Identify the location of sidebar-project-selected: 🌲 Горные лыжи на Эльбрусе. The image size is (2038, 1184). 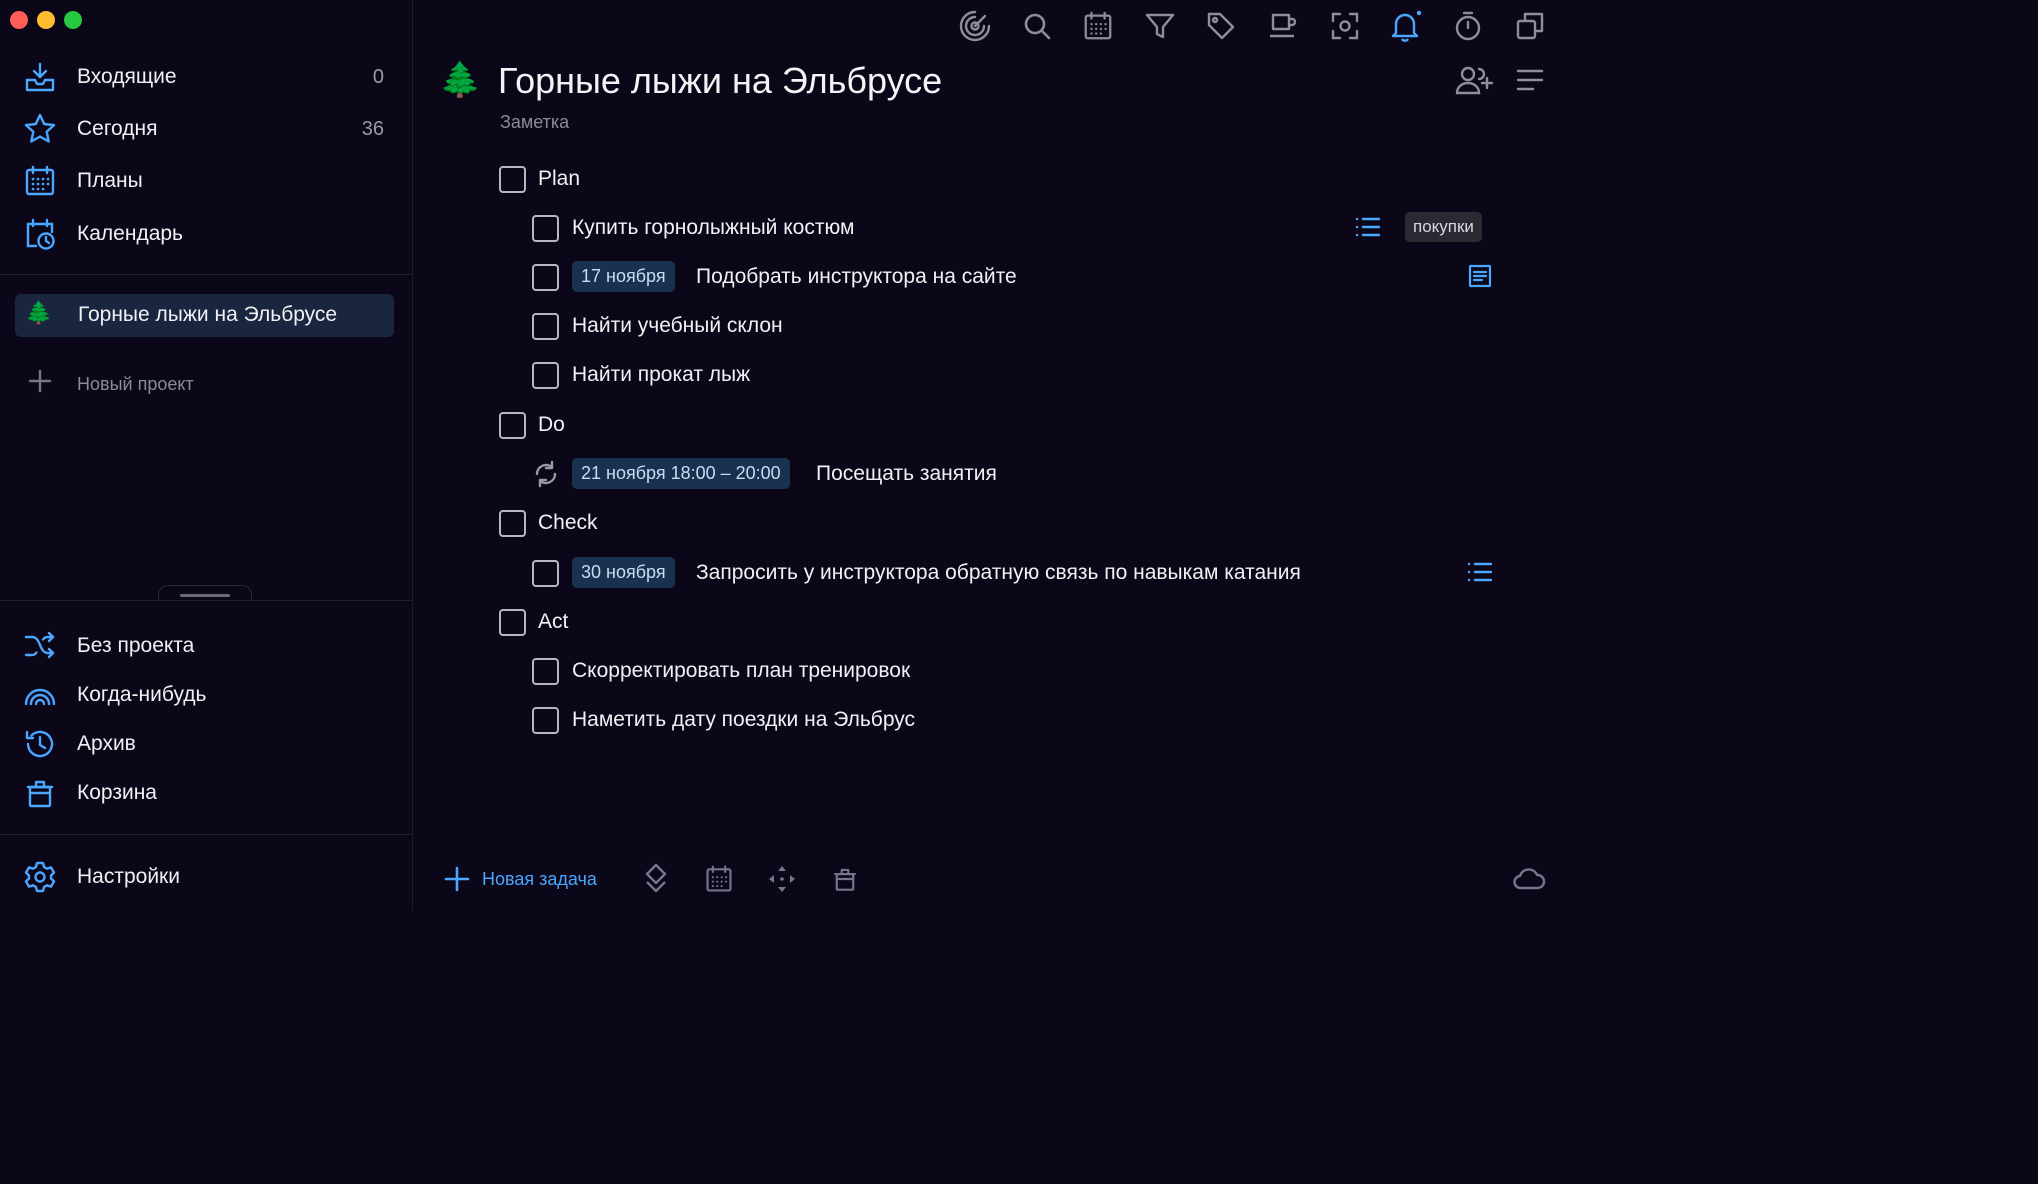
(204, 315).